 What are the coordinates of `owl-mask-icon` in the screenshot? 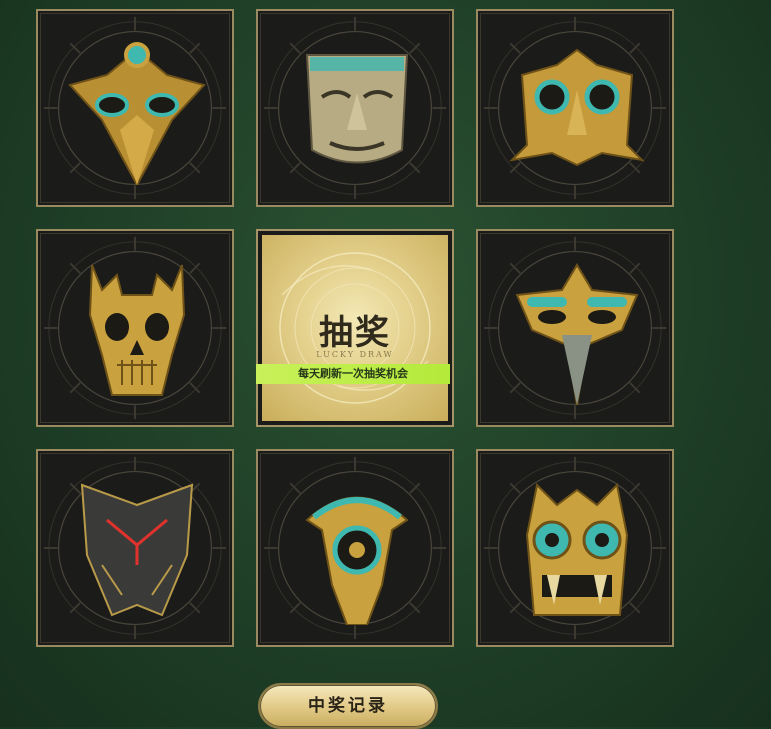 It's located at (577, 107).